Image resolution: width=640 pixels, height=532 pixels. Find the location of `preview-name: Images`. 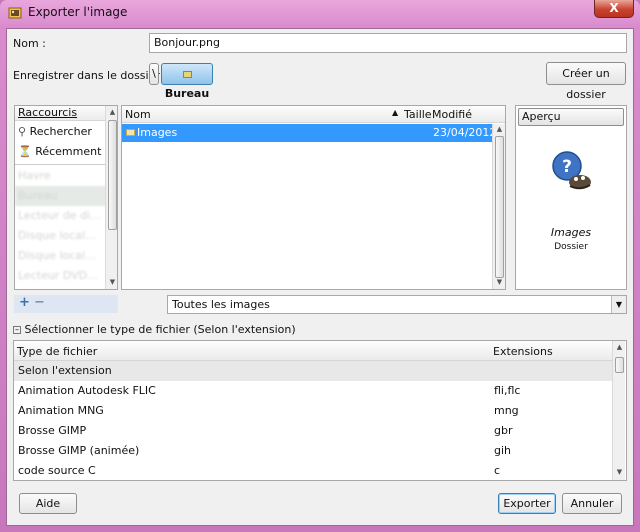

preview-name: Images is located at coordinates (571, 232).